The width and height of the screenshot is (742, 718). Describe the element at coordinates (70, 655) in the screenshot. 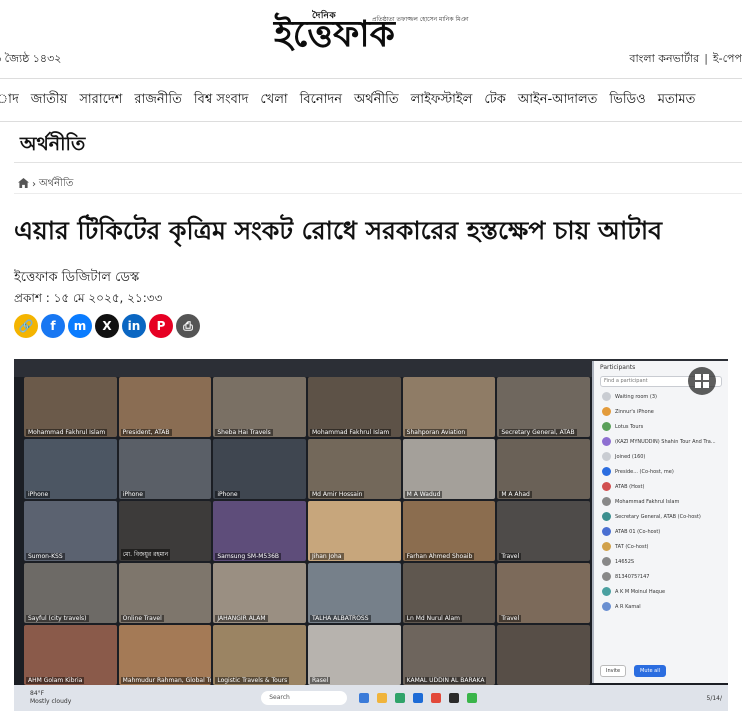

I see `video-tile: AHM Golam Kibria` at that location.